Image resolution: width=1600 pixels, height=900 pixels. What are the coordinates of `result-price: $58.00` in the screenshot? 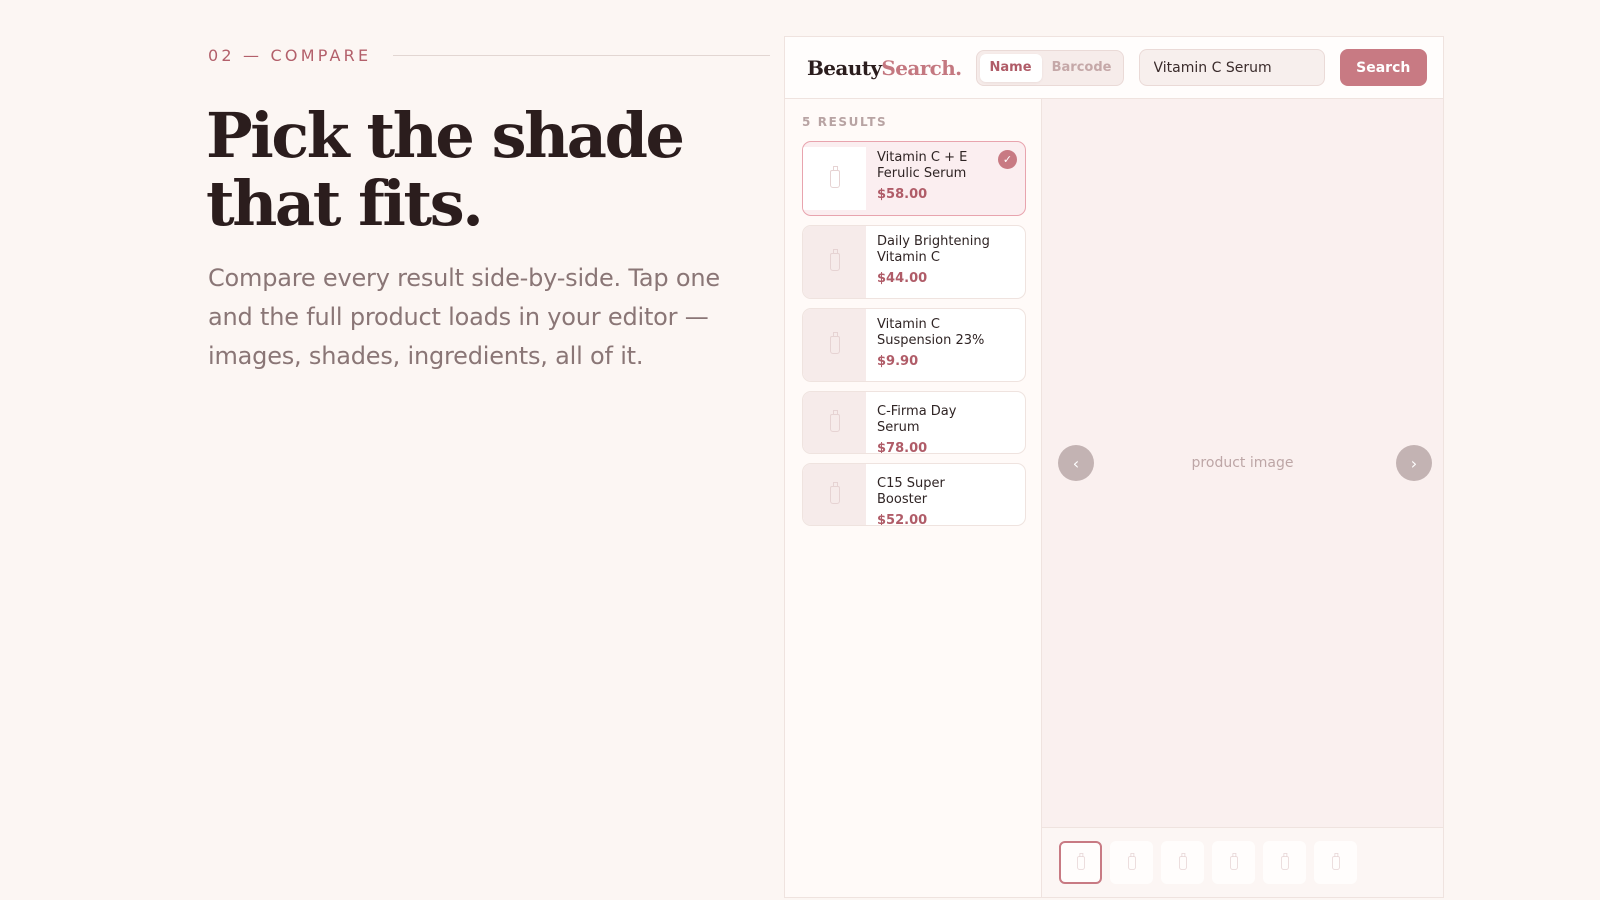 It's located at (902, 194).